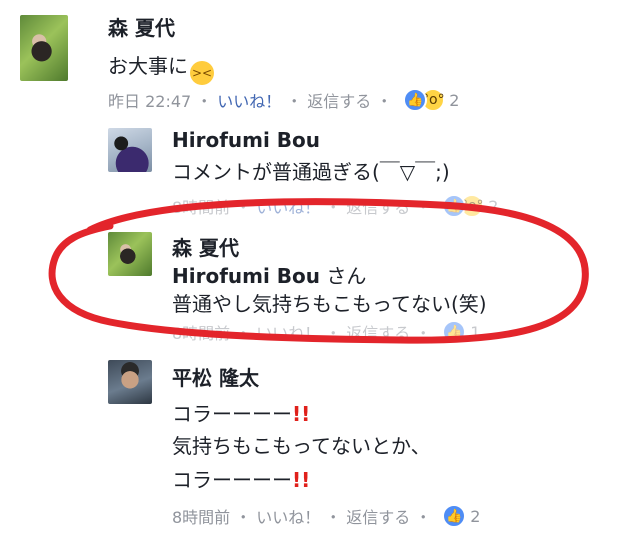 Image resolution: width=640 pixels, height=534 pixels. What do you see at coordinates (202, 73) in the screenshot?
I see `confounded-face-icon: ><` at bounding box center [202, 73].